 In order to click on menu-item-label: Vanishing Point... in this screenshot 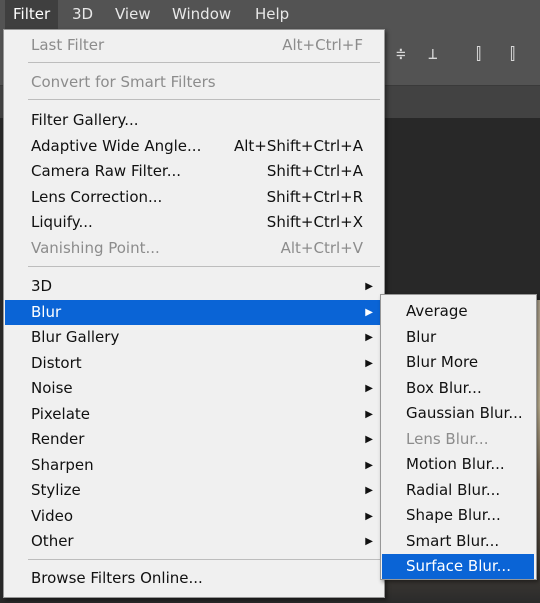, I will do `click(95, 248)`.